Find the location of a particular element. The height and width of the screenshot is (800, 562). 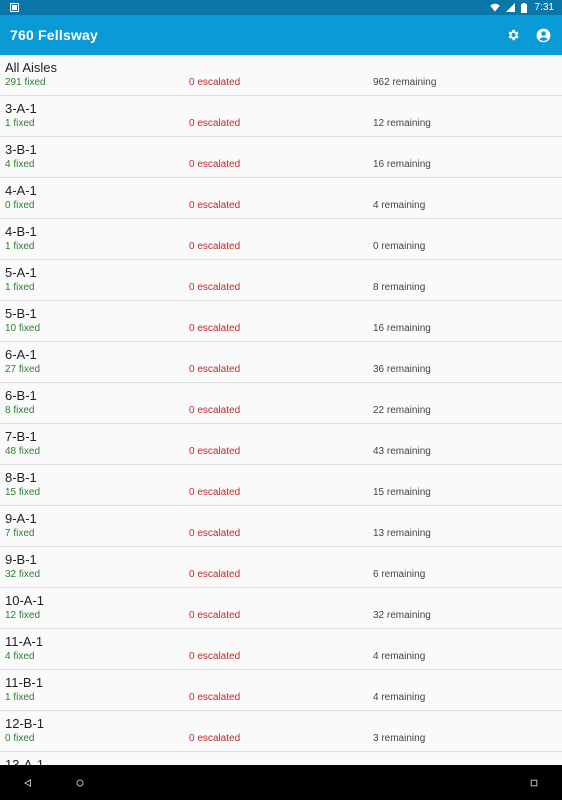

aisle-row: 11-B-1 1 fixed 0 escalated 4 remaining is located at coordinates (281, 690).